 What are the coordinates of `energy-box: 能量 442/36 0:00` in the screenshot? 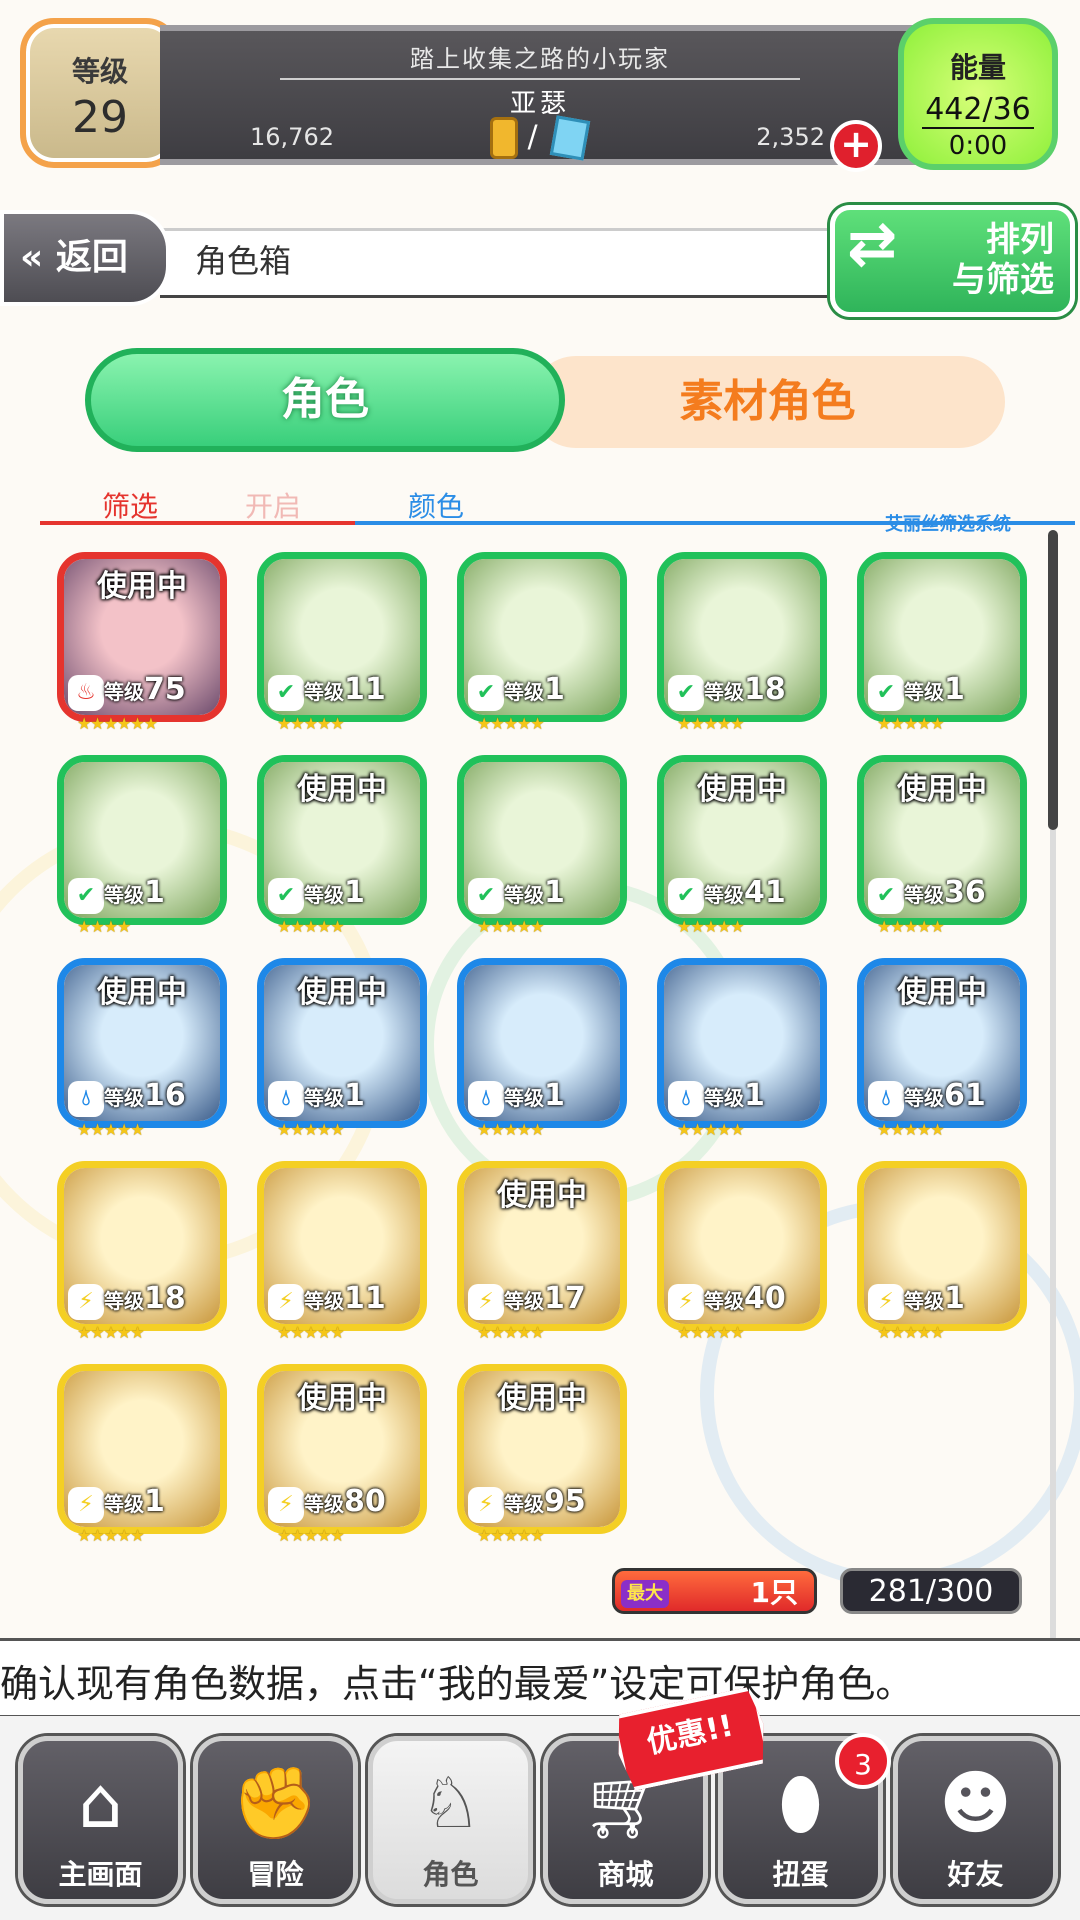 It's located at (978, 94).